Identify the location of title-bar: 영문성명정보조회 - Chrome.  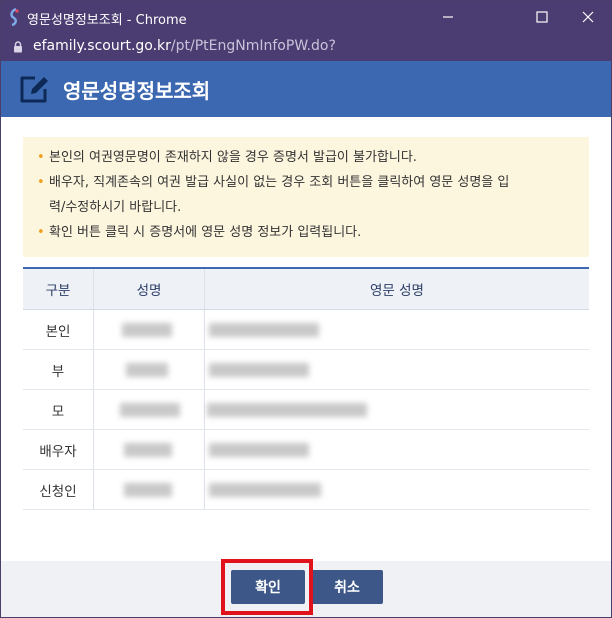
(306, 17).